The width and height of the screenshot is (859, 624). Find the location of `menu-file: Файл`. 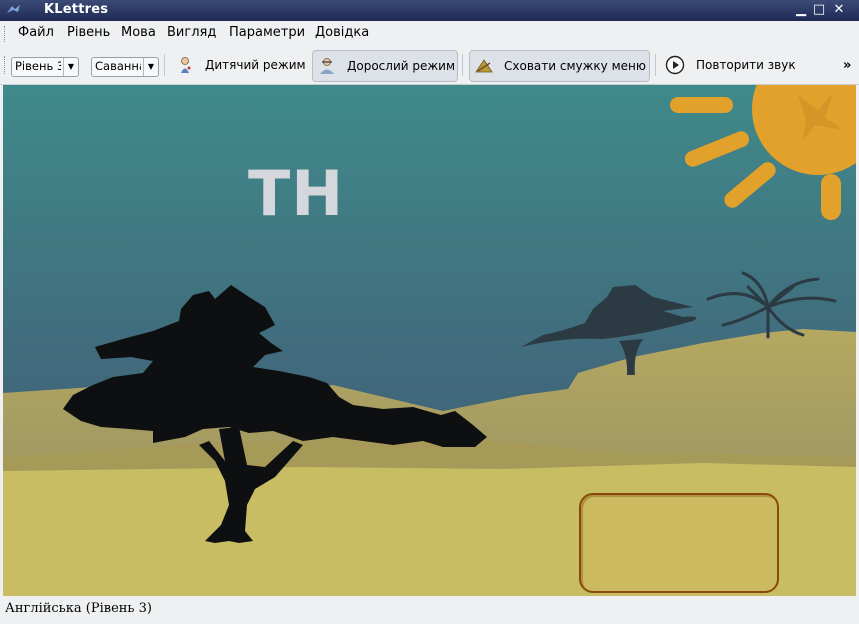

menu-file: Файл is located at coordinates (36, 32).